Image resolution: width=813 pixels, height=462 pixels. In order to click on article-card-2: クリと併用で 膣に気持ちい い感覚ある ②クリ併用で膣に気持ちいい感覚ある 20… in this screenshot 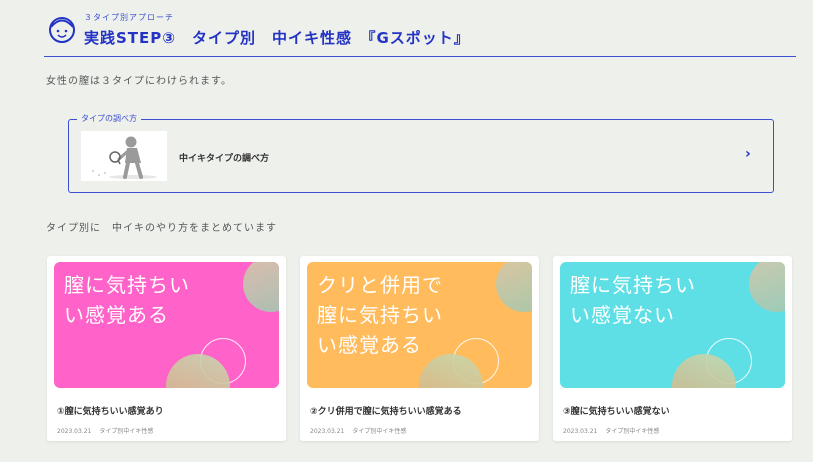, I will do `click(419, 348)`.